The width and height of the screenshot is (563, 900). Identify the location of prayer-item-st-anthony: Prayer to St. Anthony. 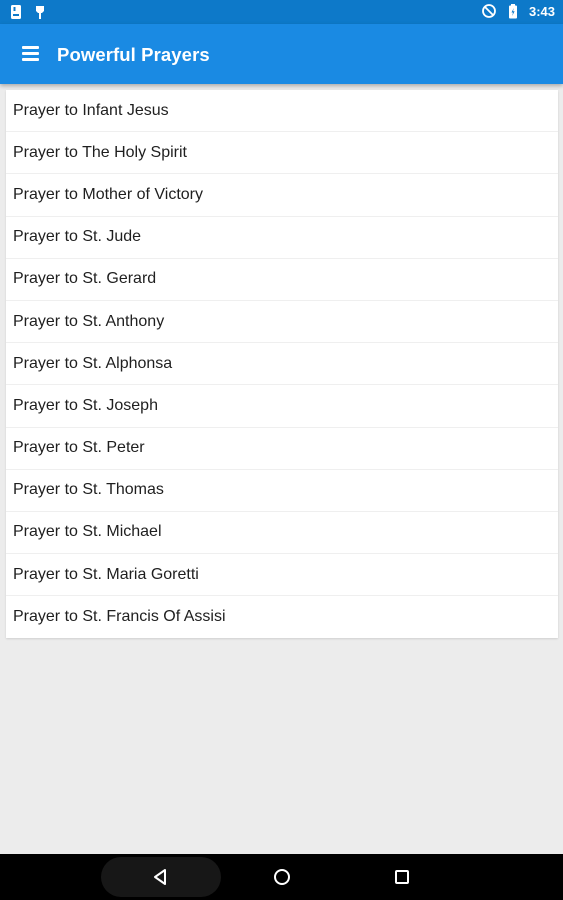
(282, 322).